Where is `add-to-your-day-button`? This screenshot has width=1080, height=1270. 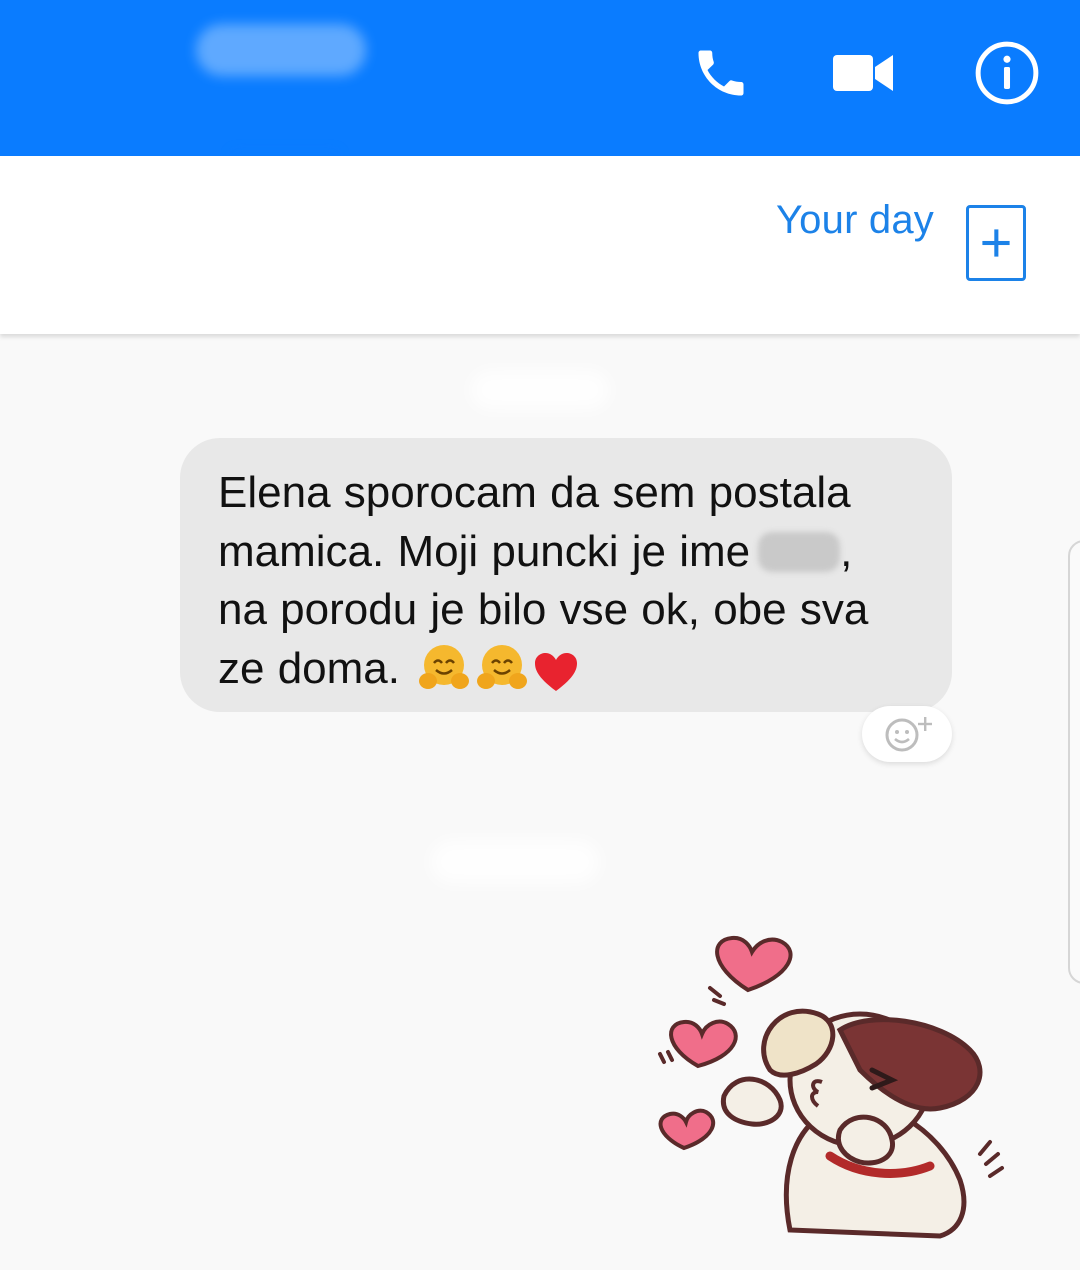 add-to-your-day-button is located at coordinates (996, 243).